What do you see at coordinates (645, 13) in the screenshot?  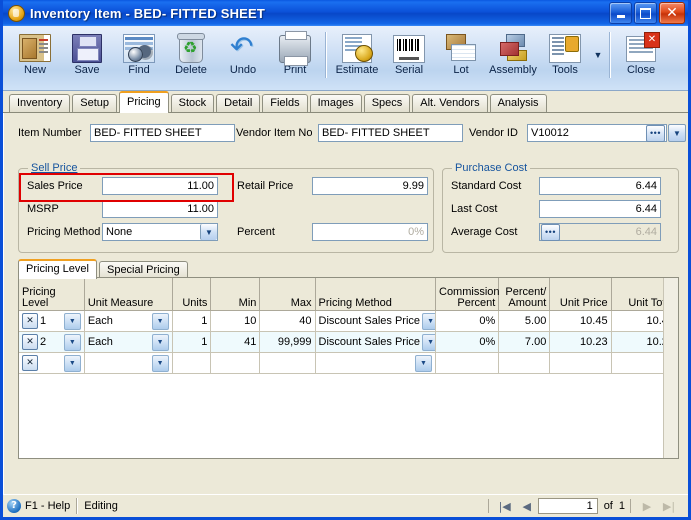 I see `maximize-button` at bounding box center [645, 13].